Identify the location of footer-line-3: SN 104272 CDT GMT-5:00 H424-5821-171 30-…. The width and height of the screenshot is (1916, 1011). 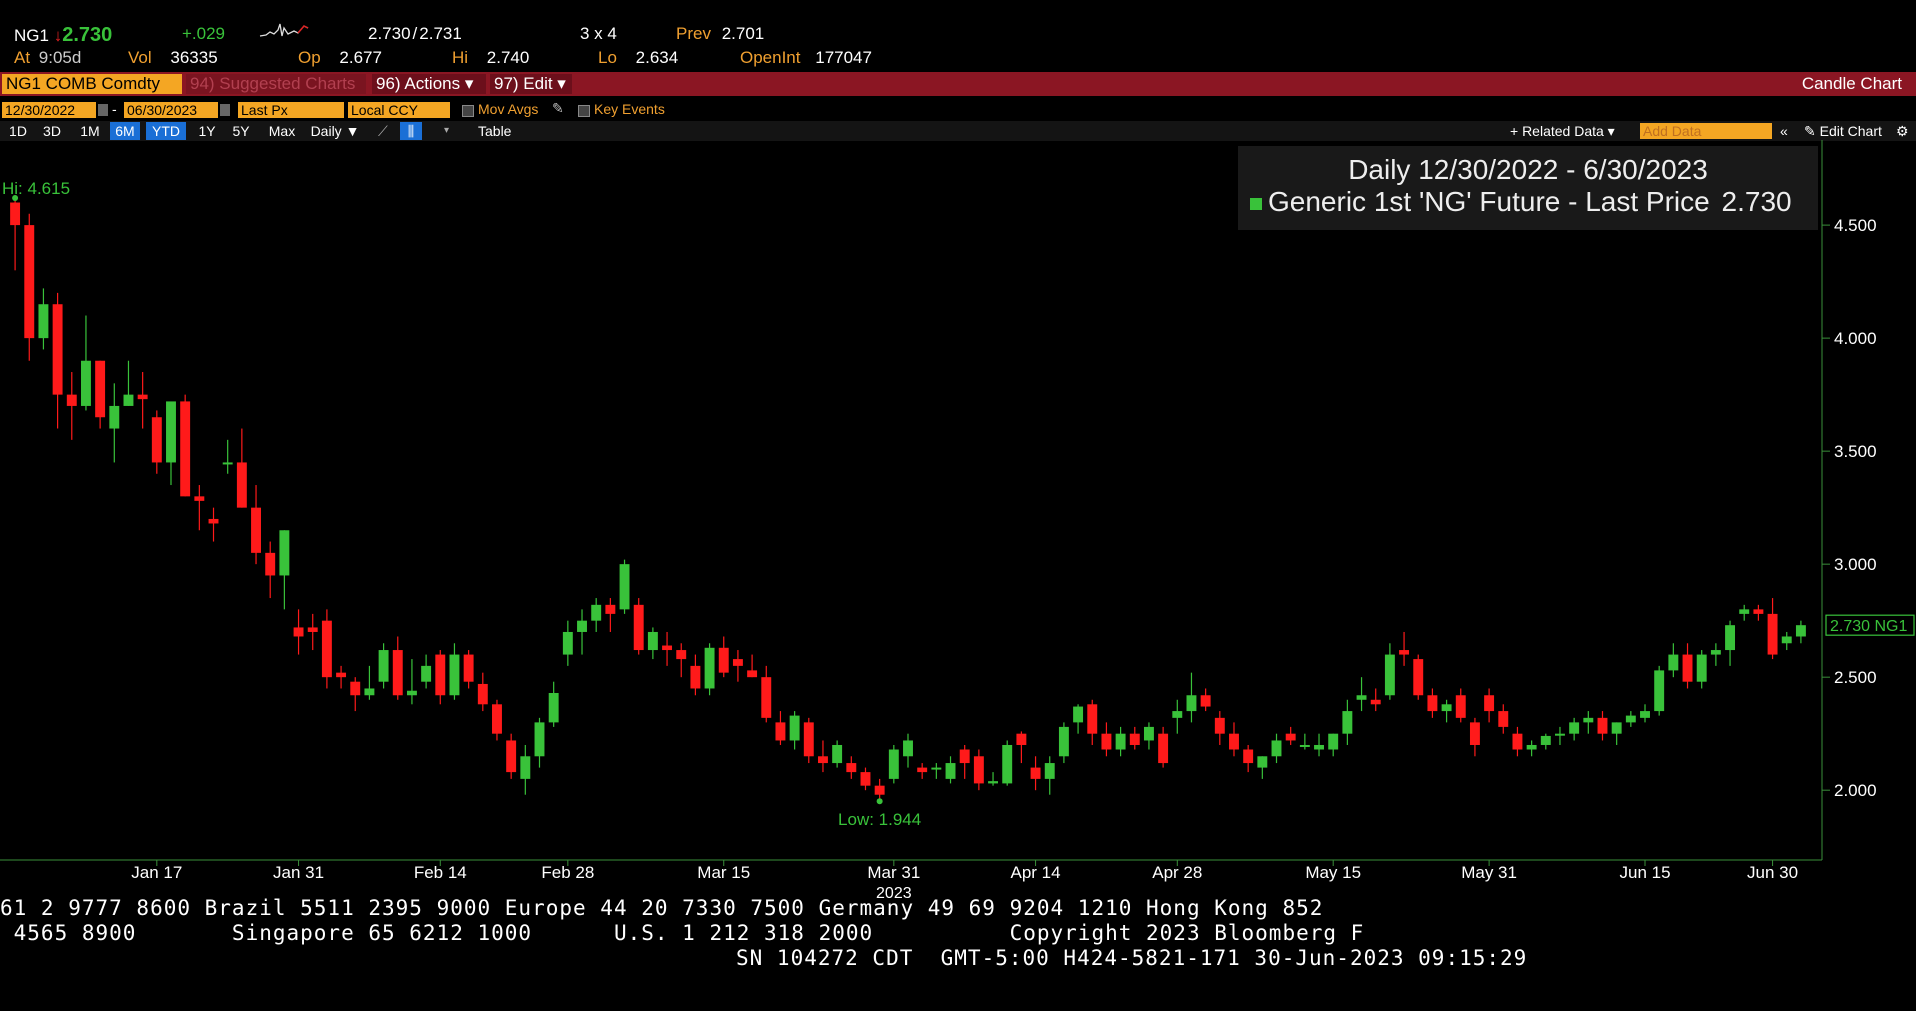
(1132, 958).